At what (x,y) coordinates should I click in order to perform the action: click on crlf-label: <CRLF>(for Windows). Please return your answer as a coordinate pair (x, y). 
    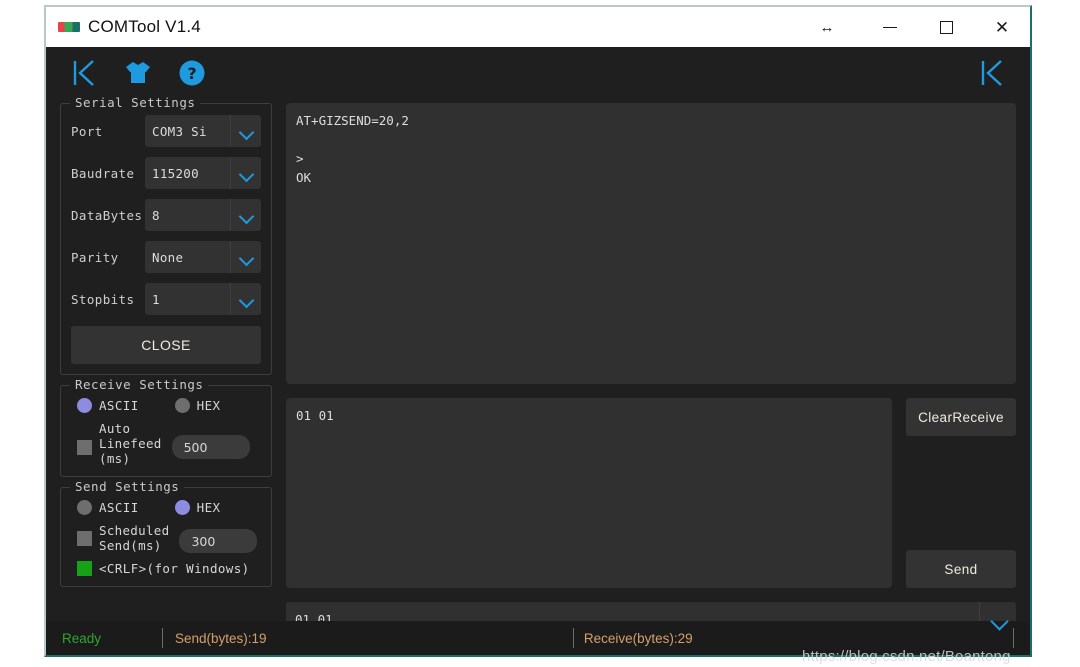
    Looking at the image, I should click on (174, 568).